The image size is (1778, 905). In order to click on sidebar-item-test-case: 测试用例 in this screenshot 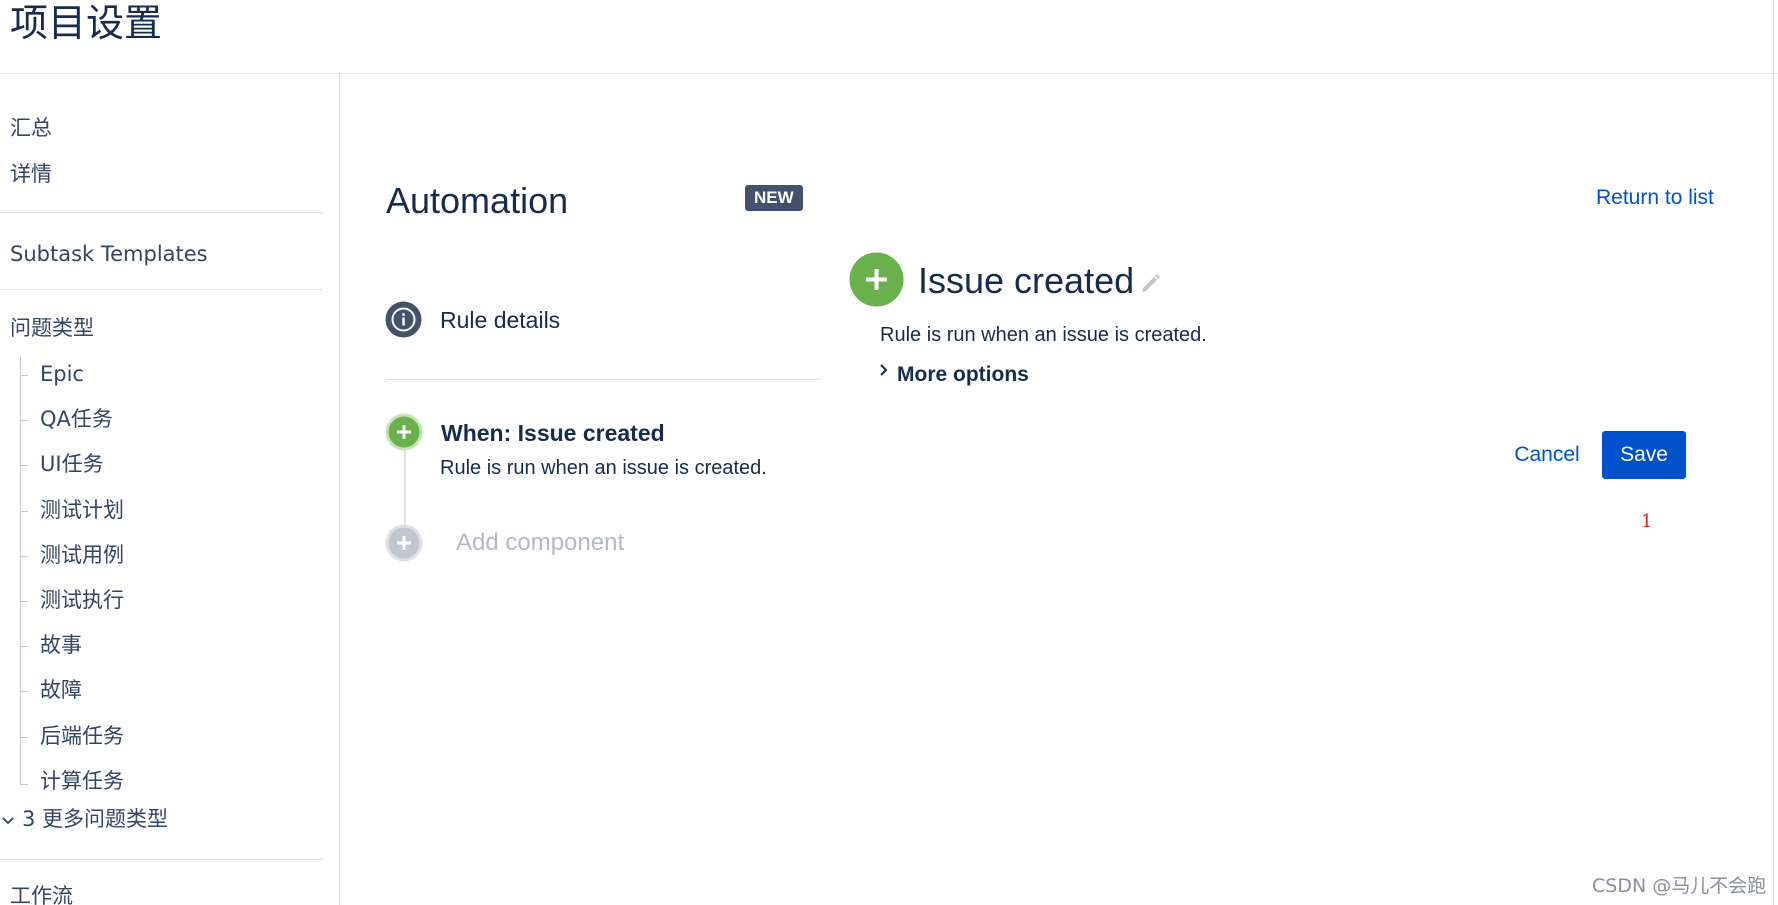, I will do `click(82, 555)`.